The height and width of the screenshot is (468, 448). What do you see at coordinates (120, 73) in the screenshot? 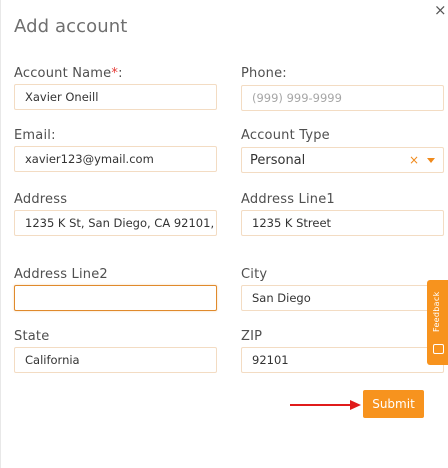
I see `account-name-label-suffix: :` at bounding box center [120, 73].